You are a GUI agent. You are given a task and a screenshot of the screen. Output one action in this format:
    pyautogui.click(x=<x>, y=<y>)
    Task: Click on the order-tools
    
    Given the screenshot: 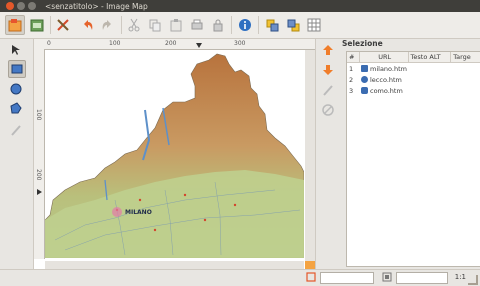 What is the action you would take?
    pyautogui.click(x=328, y=154)
    